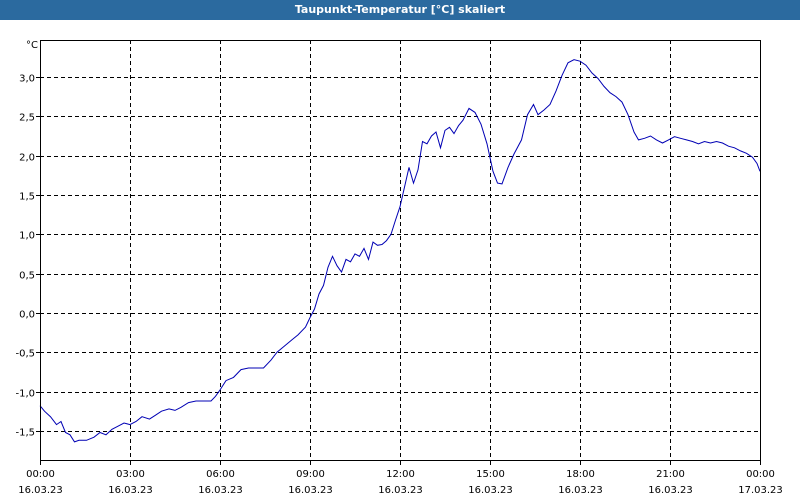 The height and width of the screenshot is (500, 800). I want to click on y-tick-label: 3,0, so click(27, 79).